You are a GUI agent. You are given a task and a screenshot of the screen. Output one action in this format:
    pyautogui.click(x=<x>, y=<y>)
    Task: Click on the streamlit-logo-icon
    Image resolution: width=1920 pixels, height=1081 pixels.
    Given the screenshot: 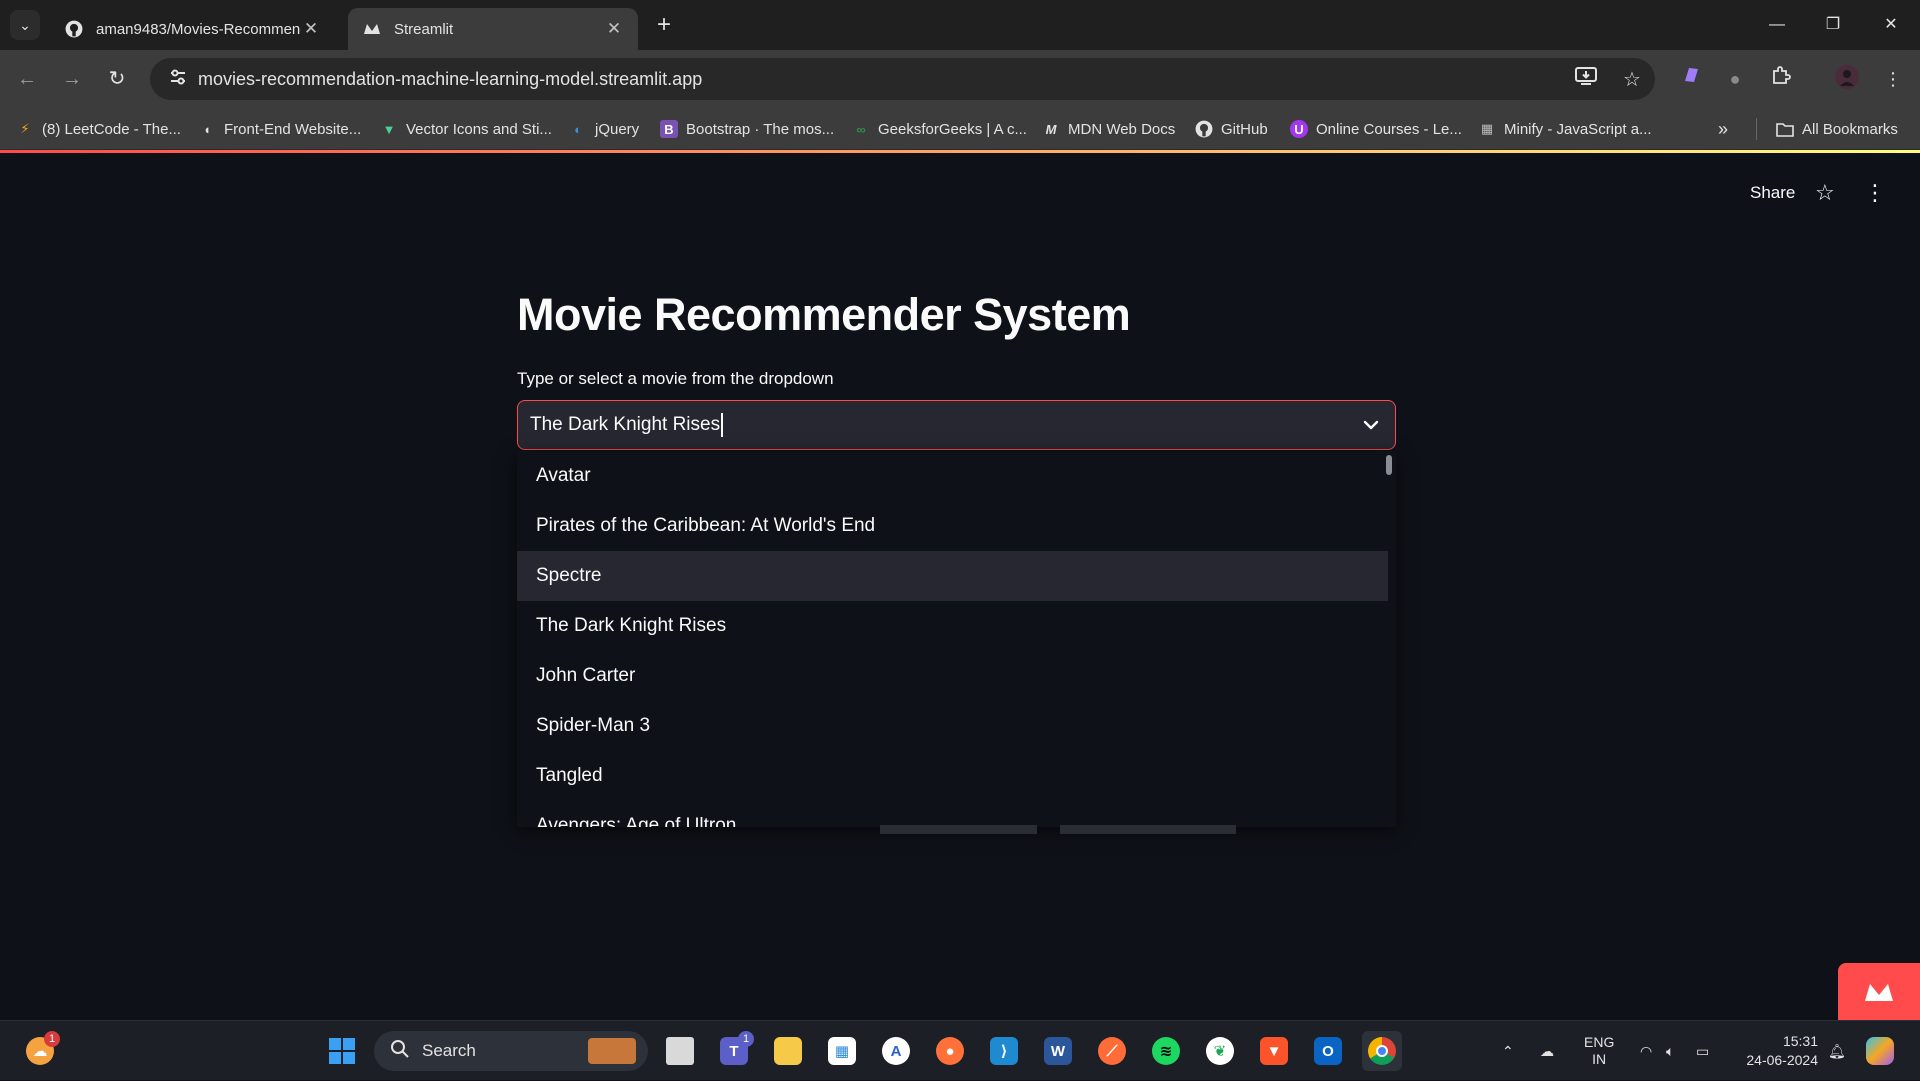 What is the action you would take?
    pyautogui.click(x=1879, y=992)
    